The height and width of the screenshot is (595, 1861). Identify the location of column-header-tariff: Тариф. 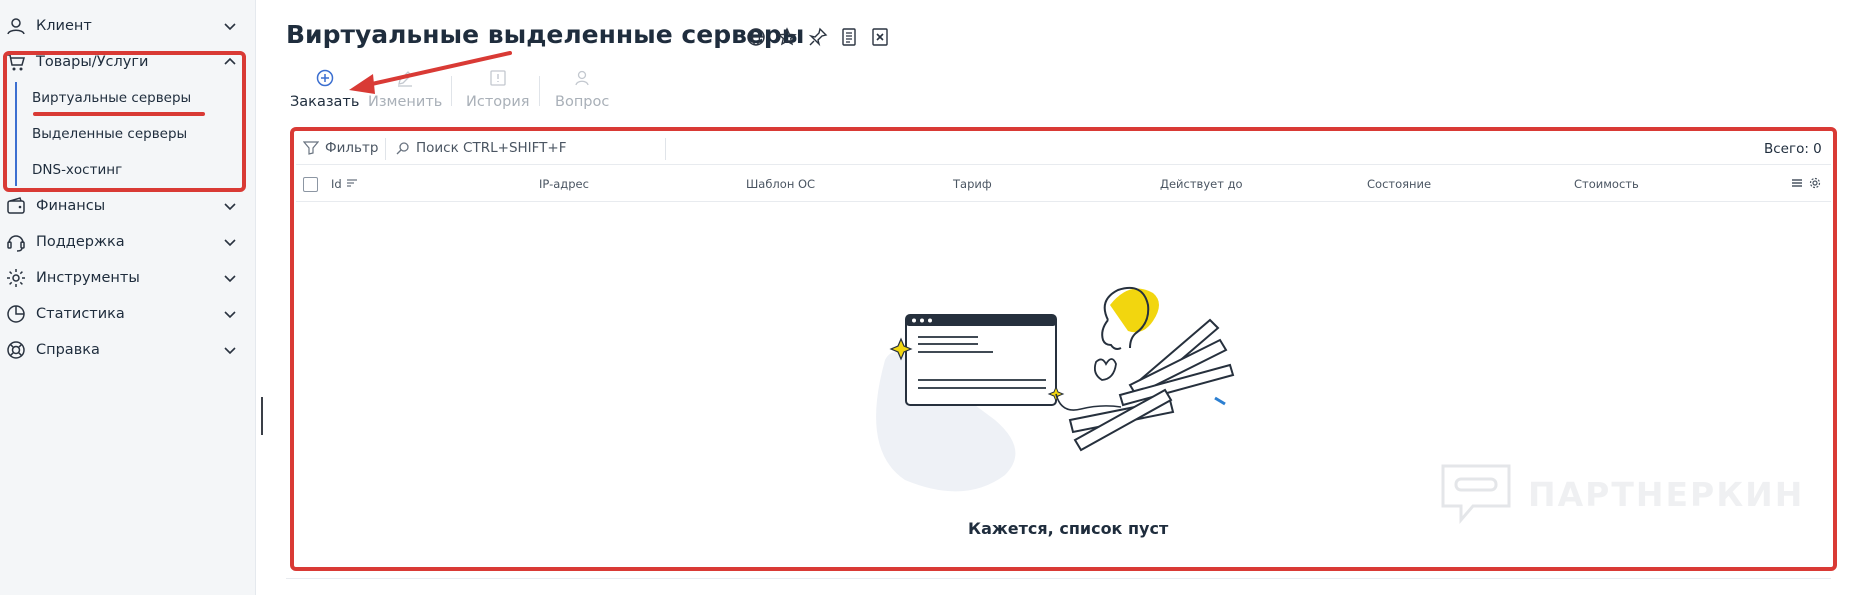
(972, 184).